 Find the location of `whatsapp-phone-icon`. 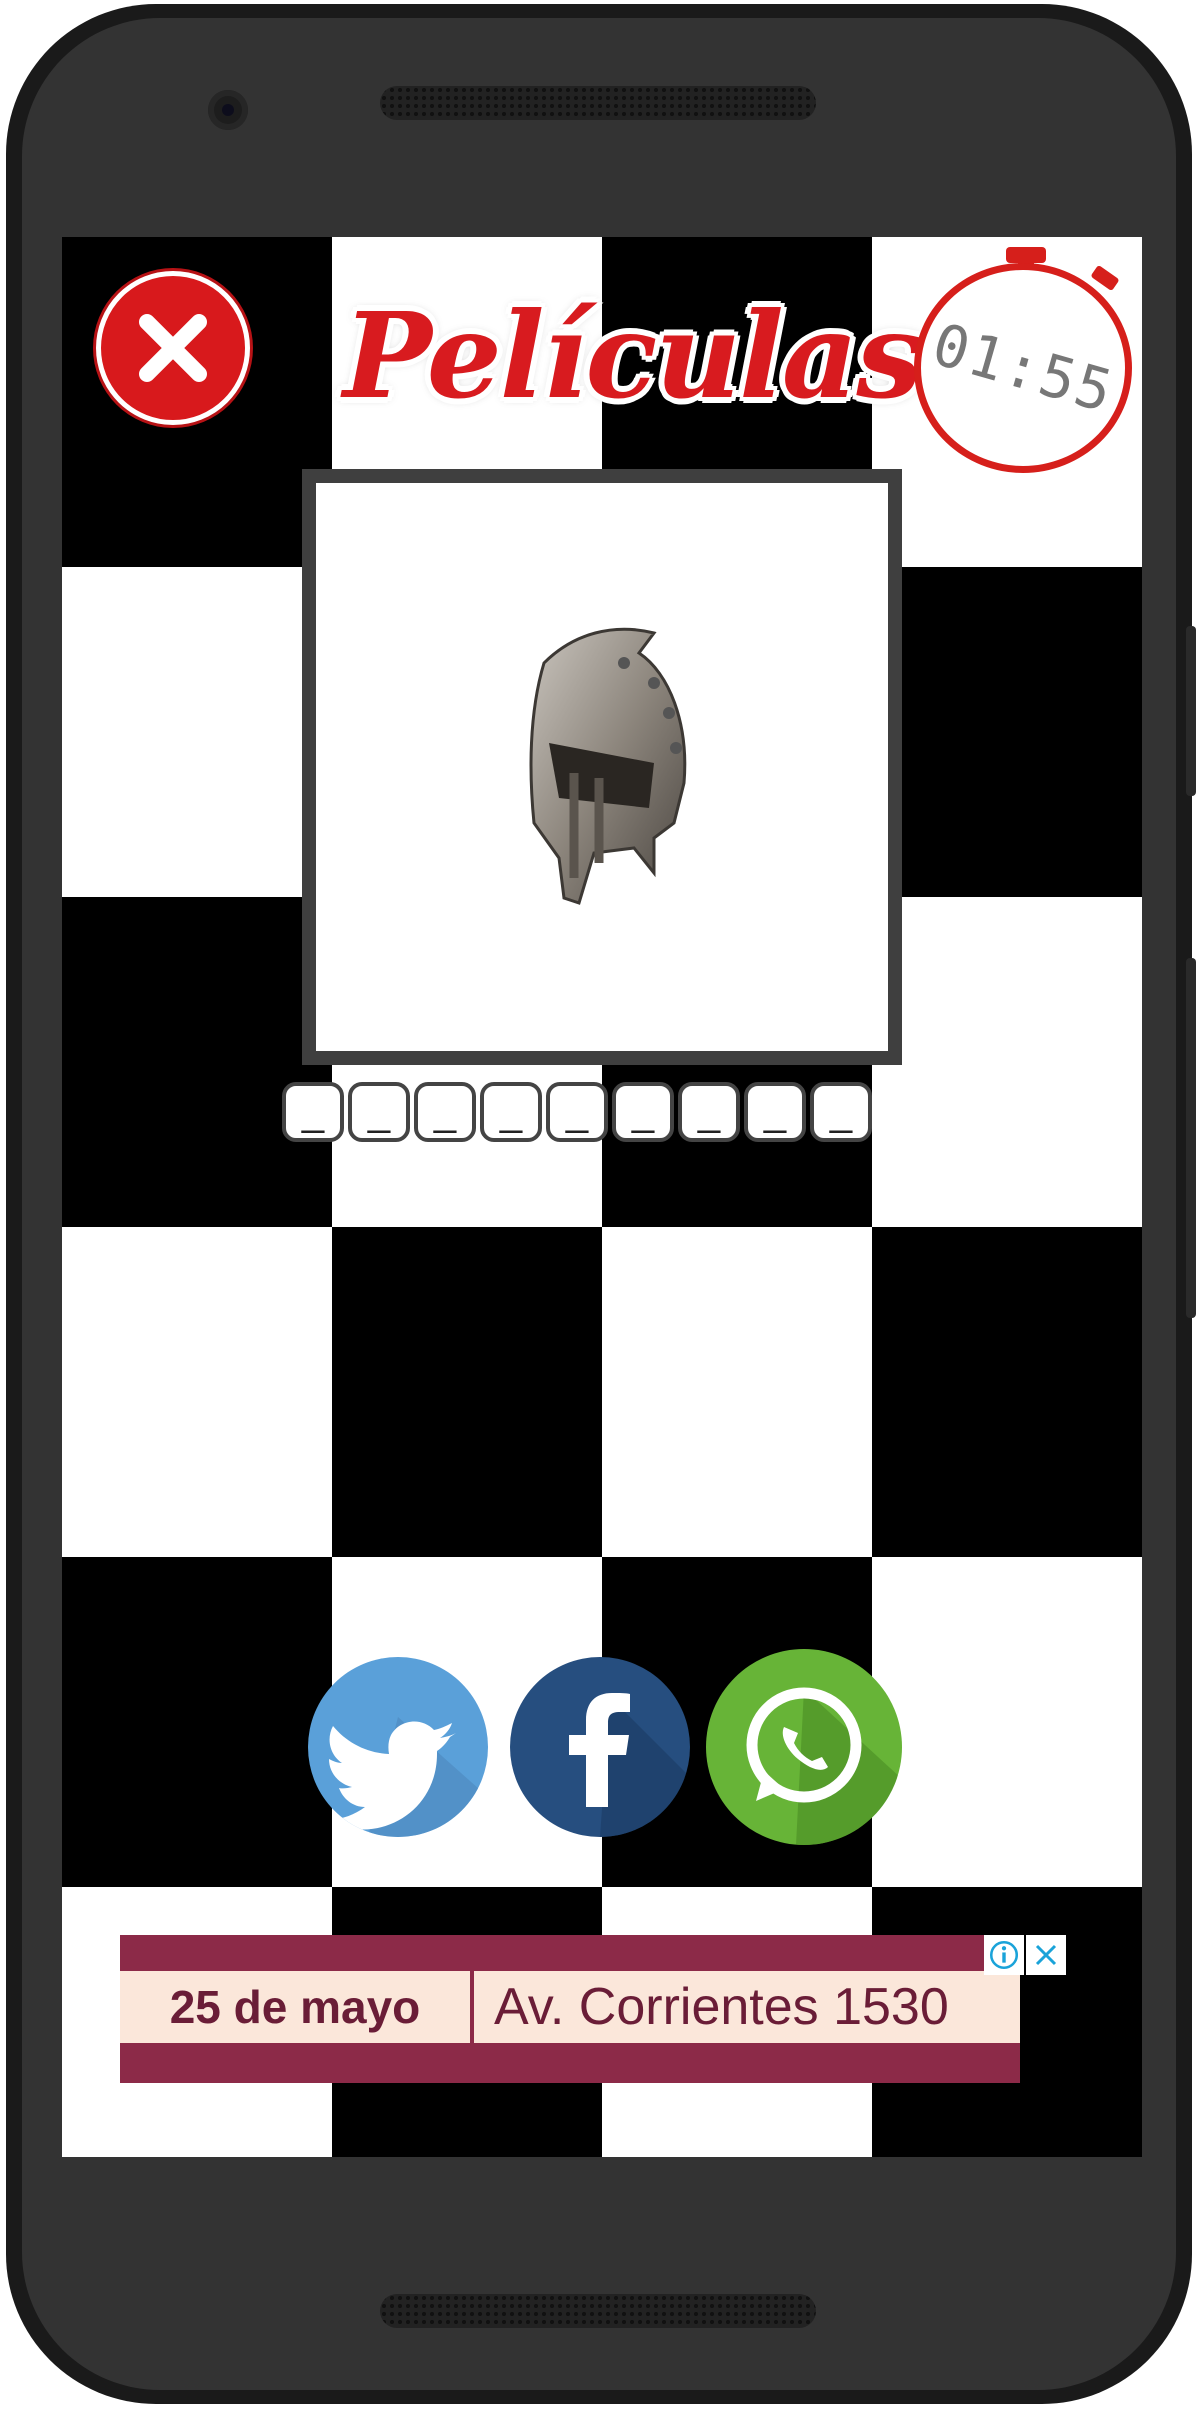

whatsapp-phone-icon is located at coordinates (824, 1766).